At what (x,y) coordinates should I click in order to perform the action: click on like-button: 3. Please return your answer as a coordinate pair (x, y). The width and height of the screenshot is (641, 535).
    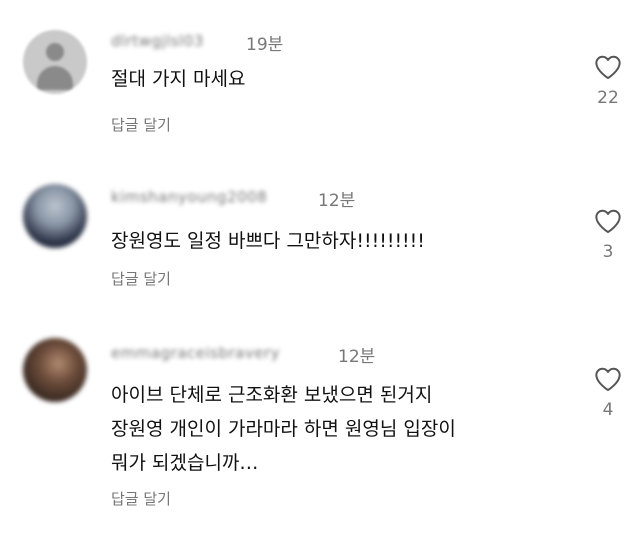
    Looking at the image, I should click on (608, 235).